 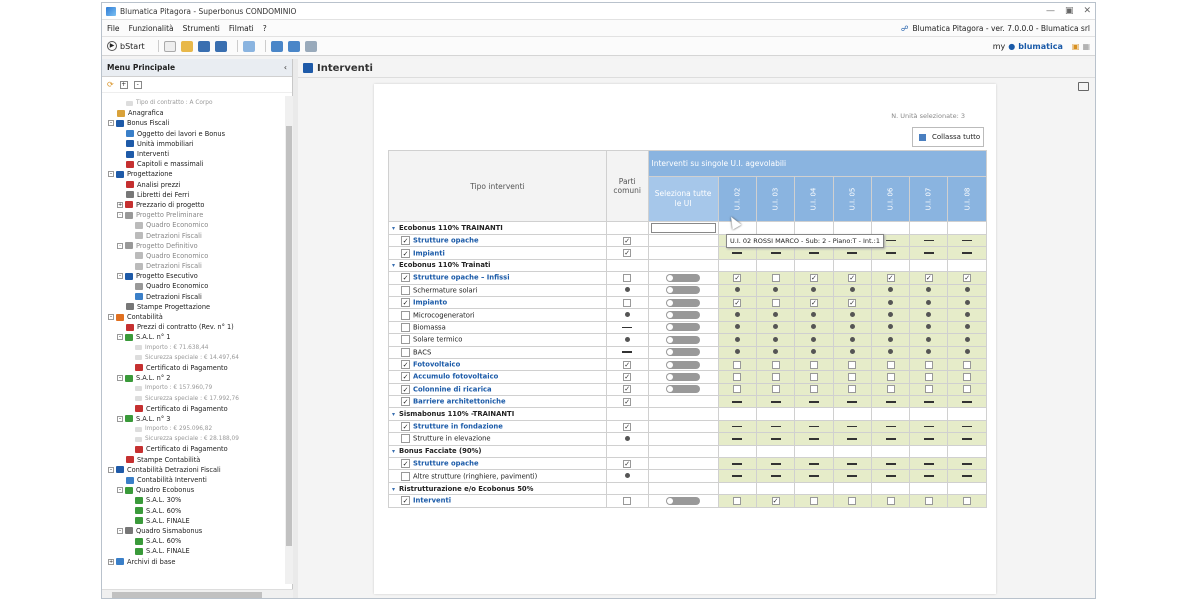 I want to click on intervention-label: Barriere architettoniche, so click(x=459, y=402).